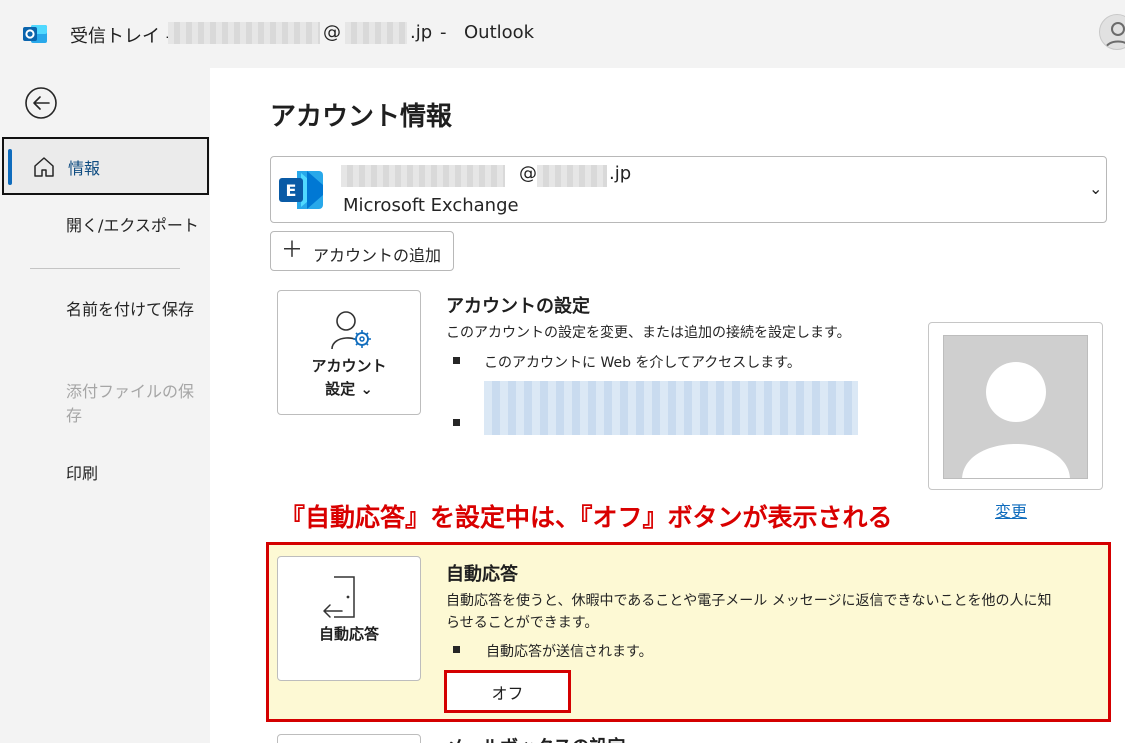 This screenshot has height=743, width=1125. I want to click on sidebar-item-print: 印刷, so click(82, 474).